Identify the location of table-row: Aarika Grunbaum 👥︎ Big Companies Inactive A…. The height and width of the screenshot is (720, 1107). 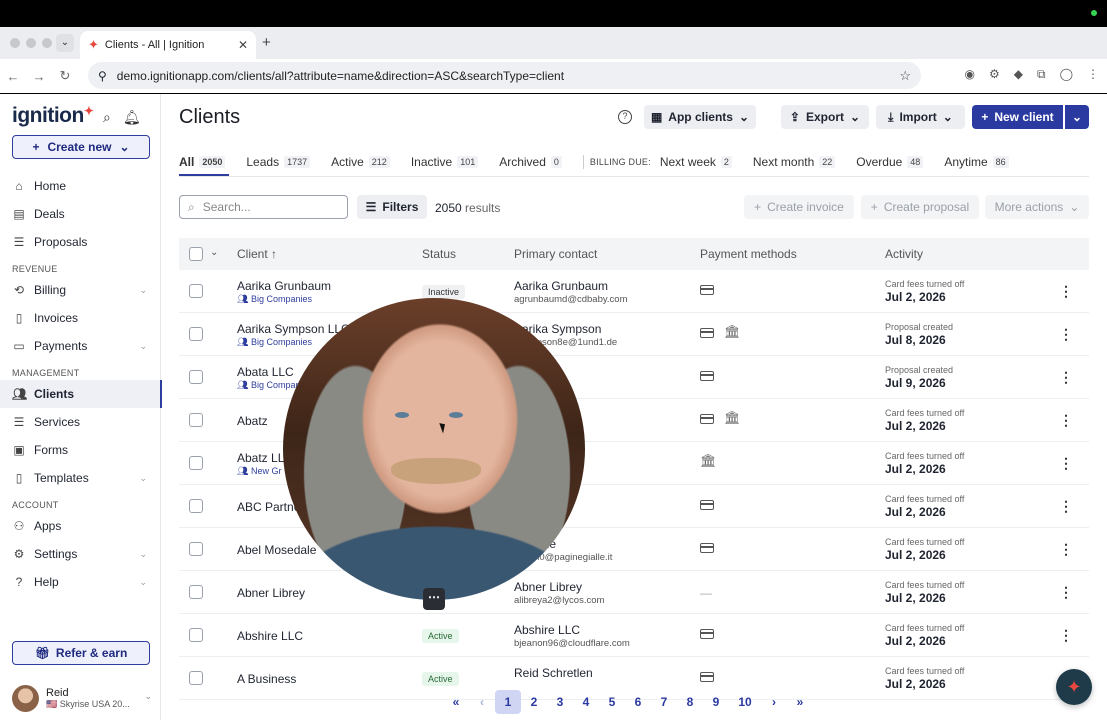
(634, 291).